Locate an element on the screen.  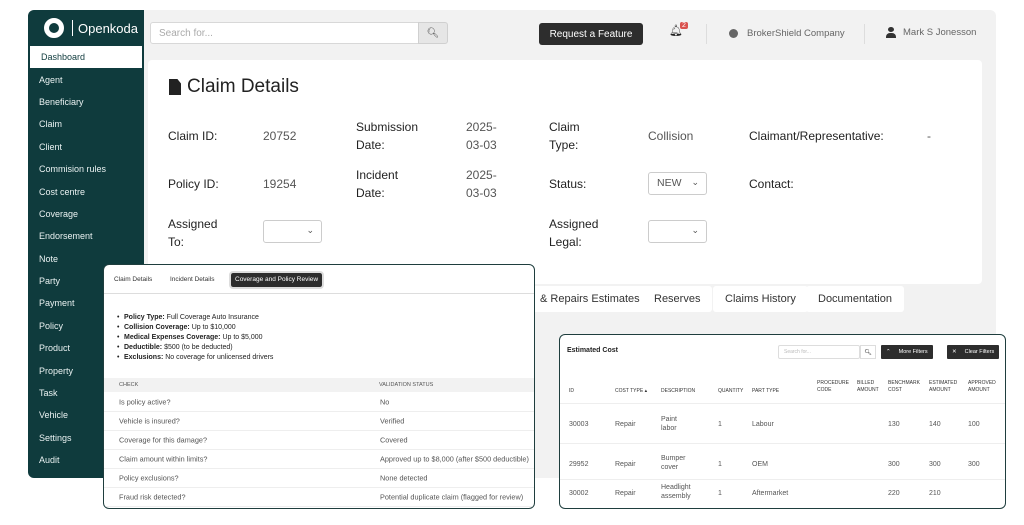
description-column-header: DESCRIPTION is located at coordinates (678, 391).